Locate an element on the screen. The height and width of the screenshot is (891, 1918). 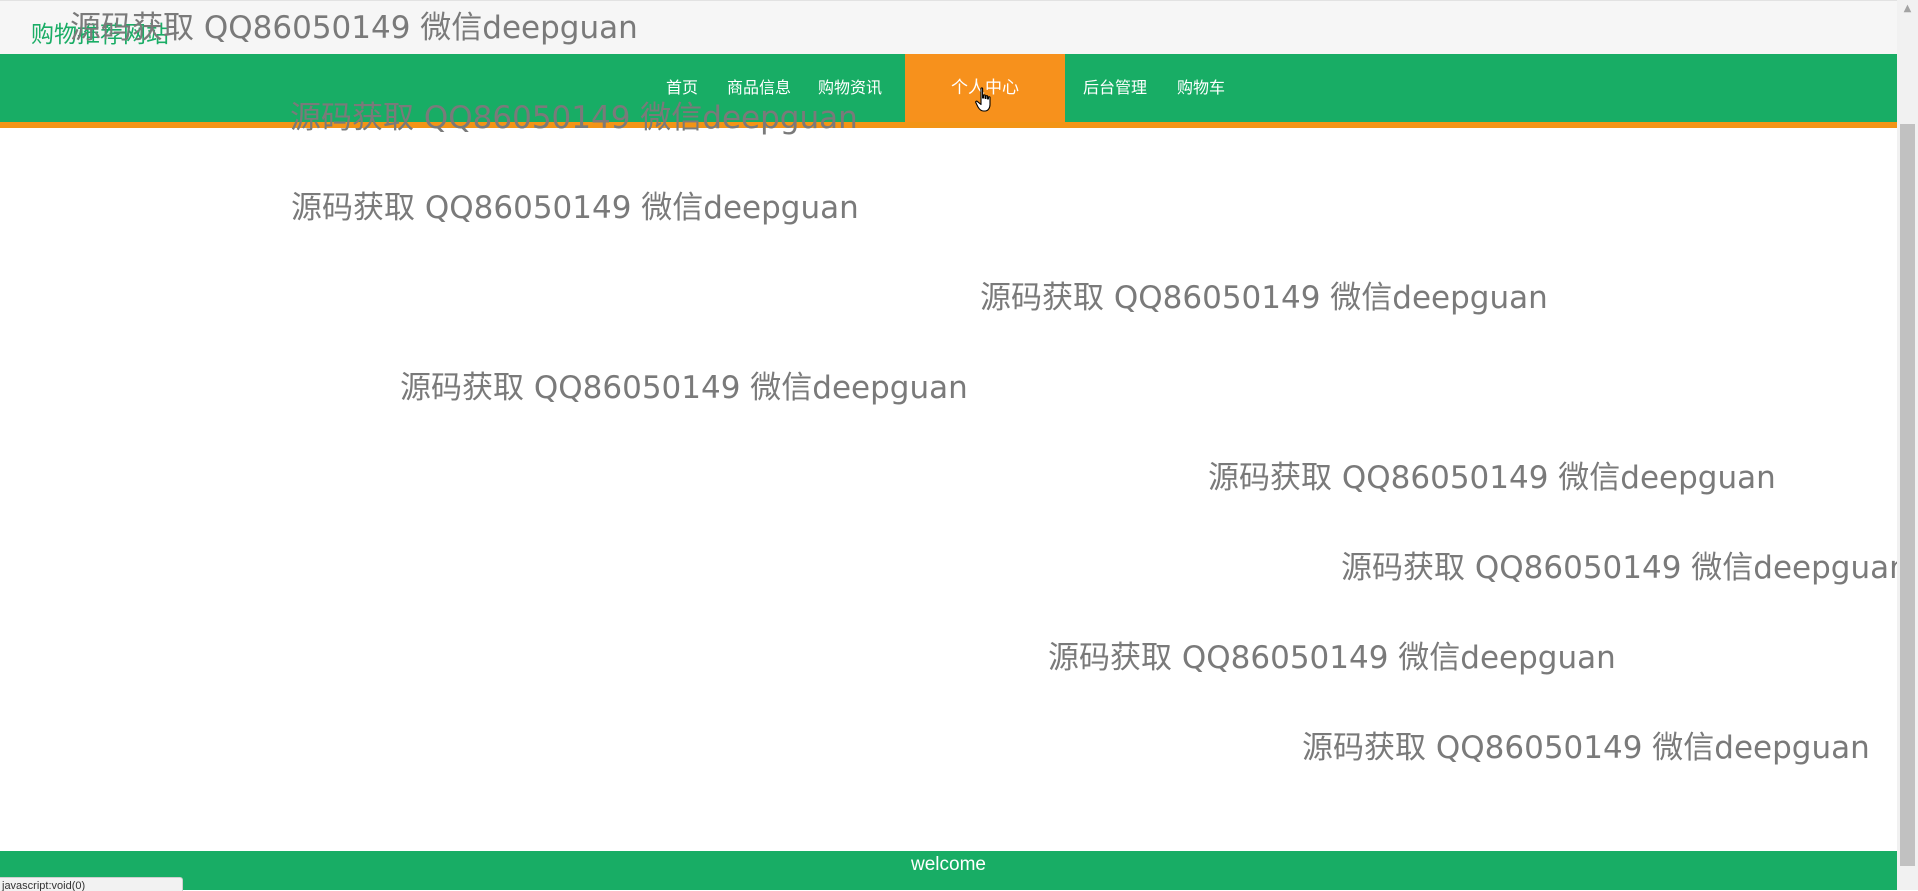
vertical-scrollbar: ▲ is located at coordinates (1907, 445).